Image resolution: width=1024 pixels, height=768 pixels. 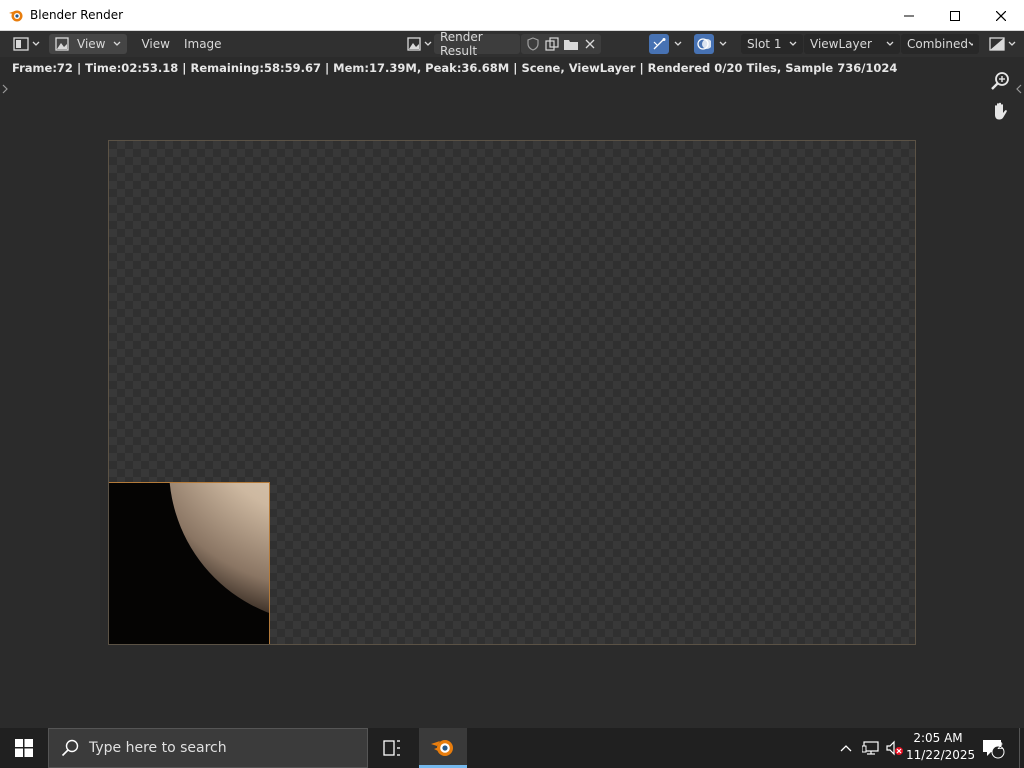 I want to click on zoom-button, so click(x=1000, y=81).